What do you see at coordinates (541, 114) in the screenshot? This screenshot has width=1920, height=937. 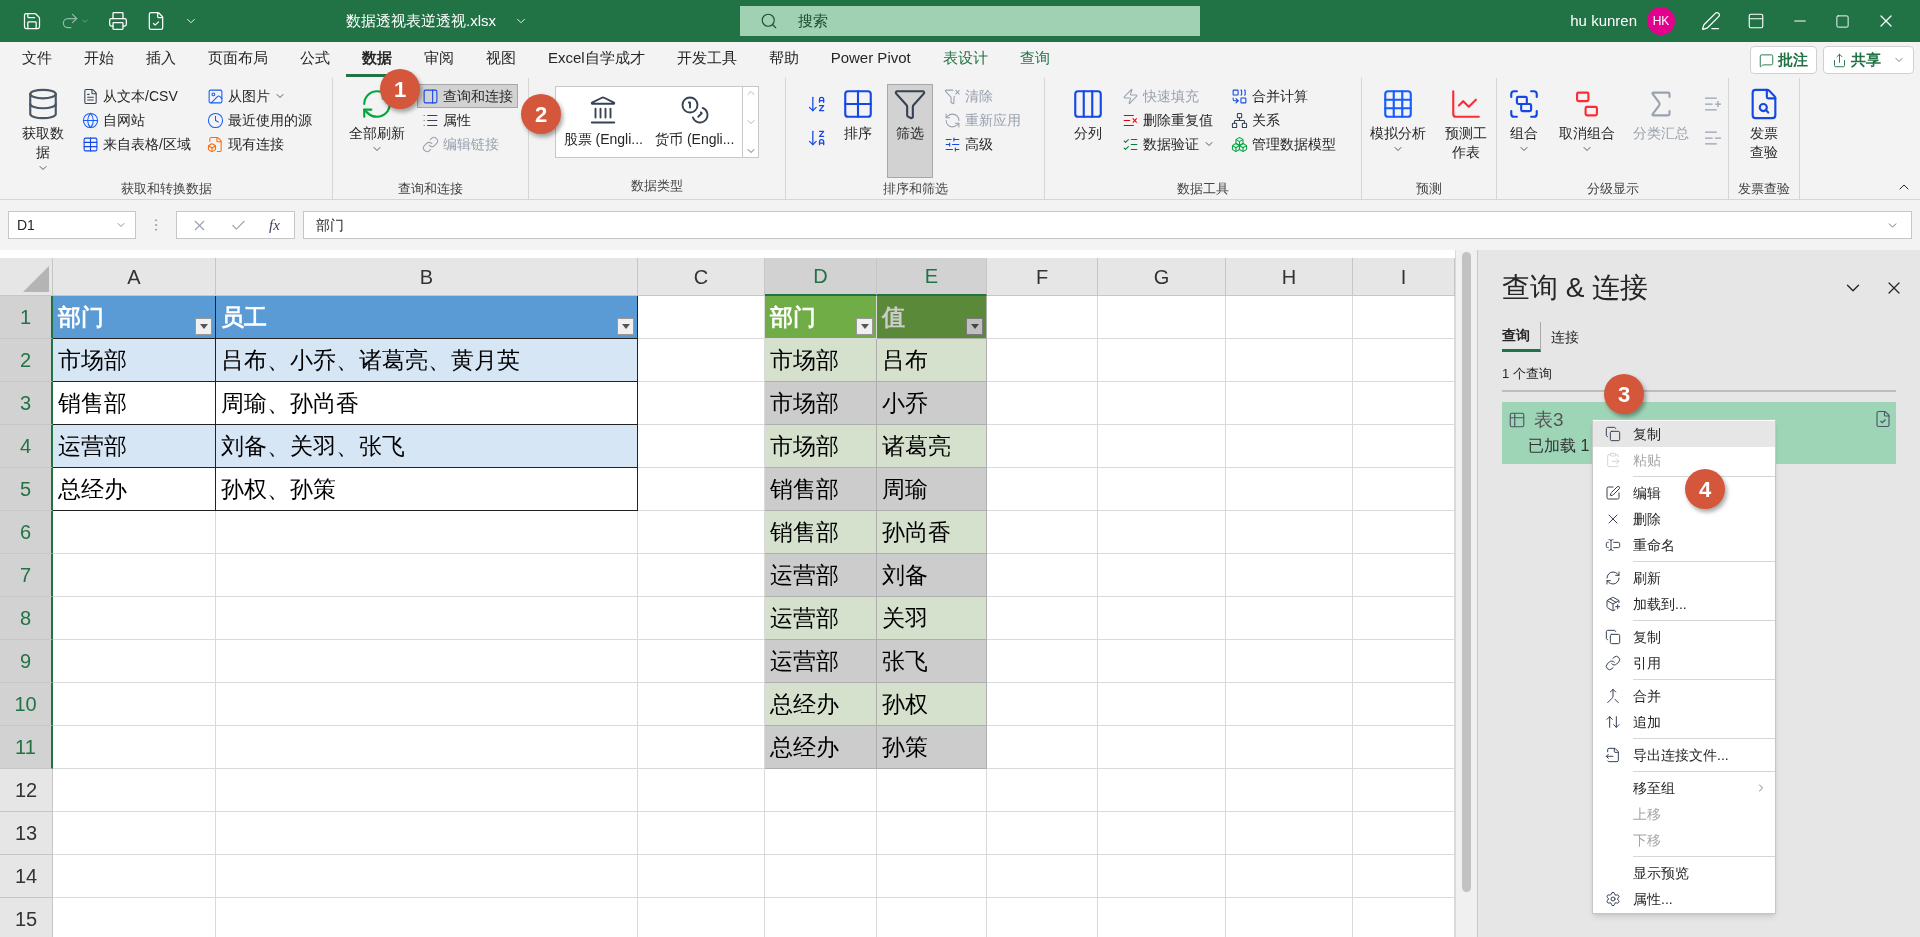 I see `step-marker-tooltip: 2` at bounding box center [541, 114].